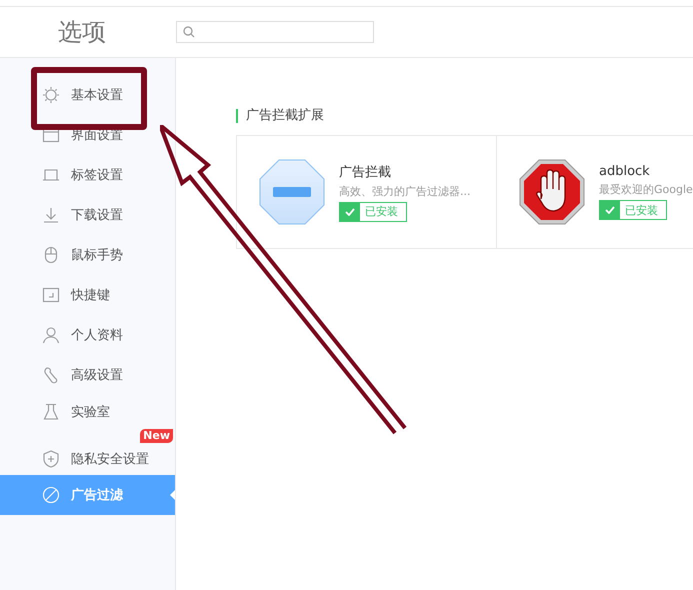  What do you see at coordinates (87, 459) in the screenshot?
I see `sidebar-item: 隐私安全设置` at bounding box center [87, 459].